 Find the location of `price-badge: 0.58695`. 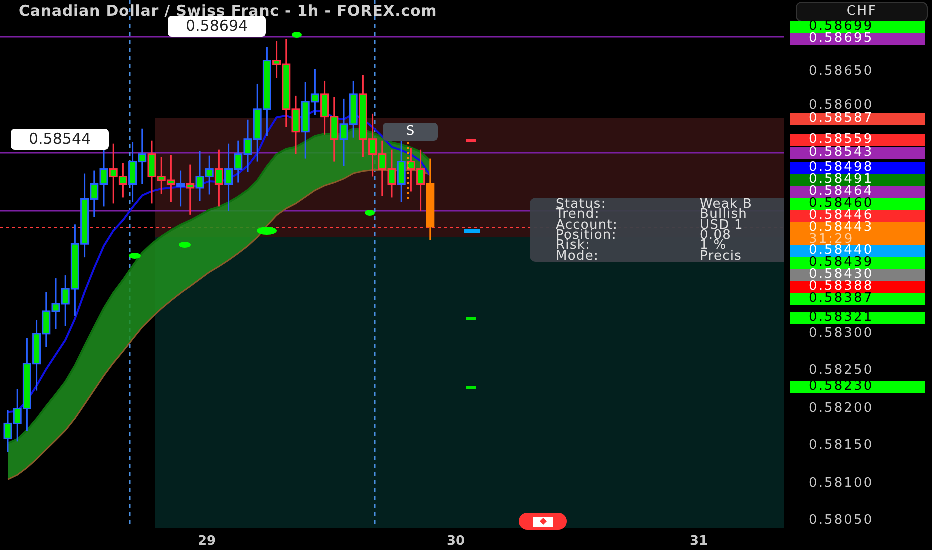

price-badge: 0.58695 is located at coordinates (857, 39).